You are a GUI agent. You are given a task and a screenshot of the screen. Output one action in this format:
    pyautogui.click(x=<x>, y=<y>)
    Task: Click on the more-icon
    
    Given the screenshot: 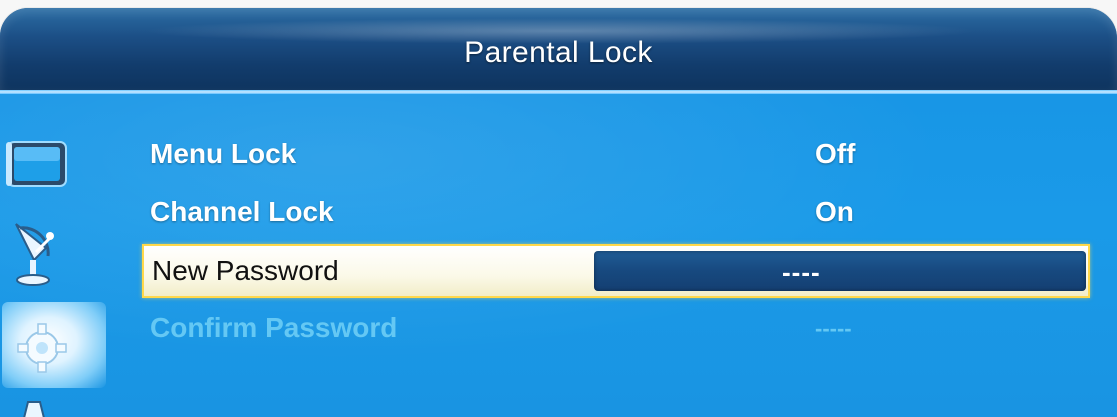 What is the action you would take?
    pyautogui.click(x=37, y=405)
    